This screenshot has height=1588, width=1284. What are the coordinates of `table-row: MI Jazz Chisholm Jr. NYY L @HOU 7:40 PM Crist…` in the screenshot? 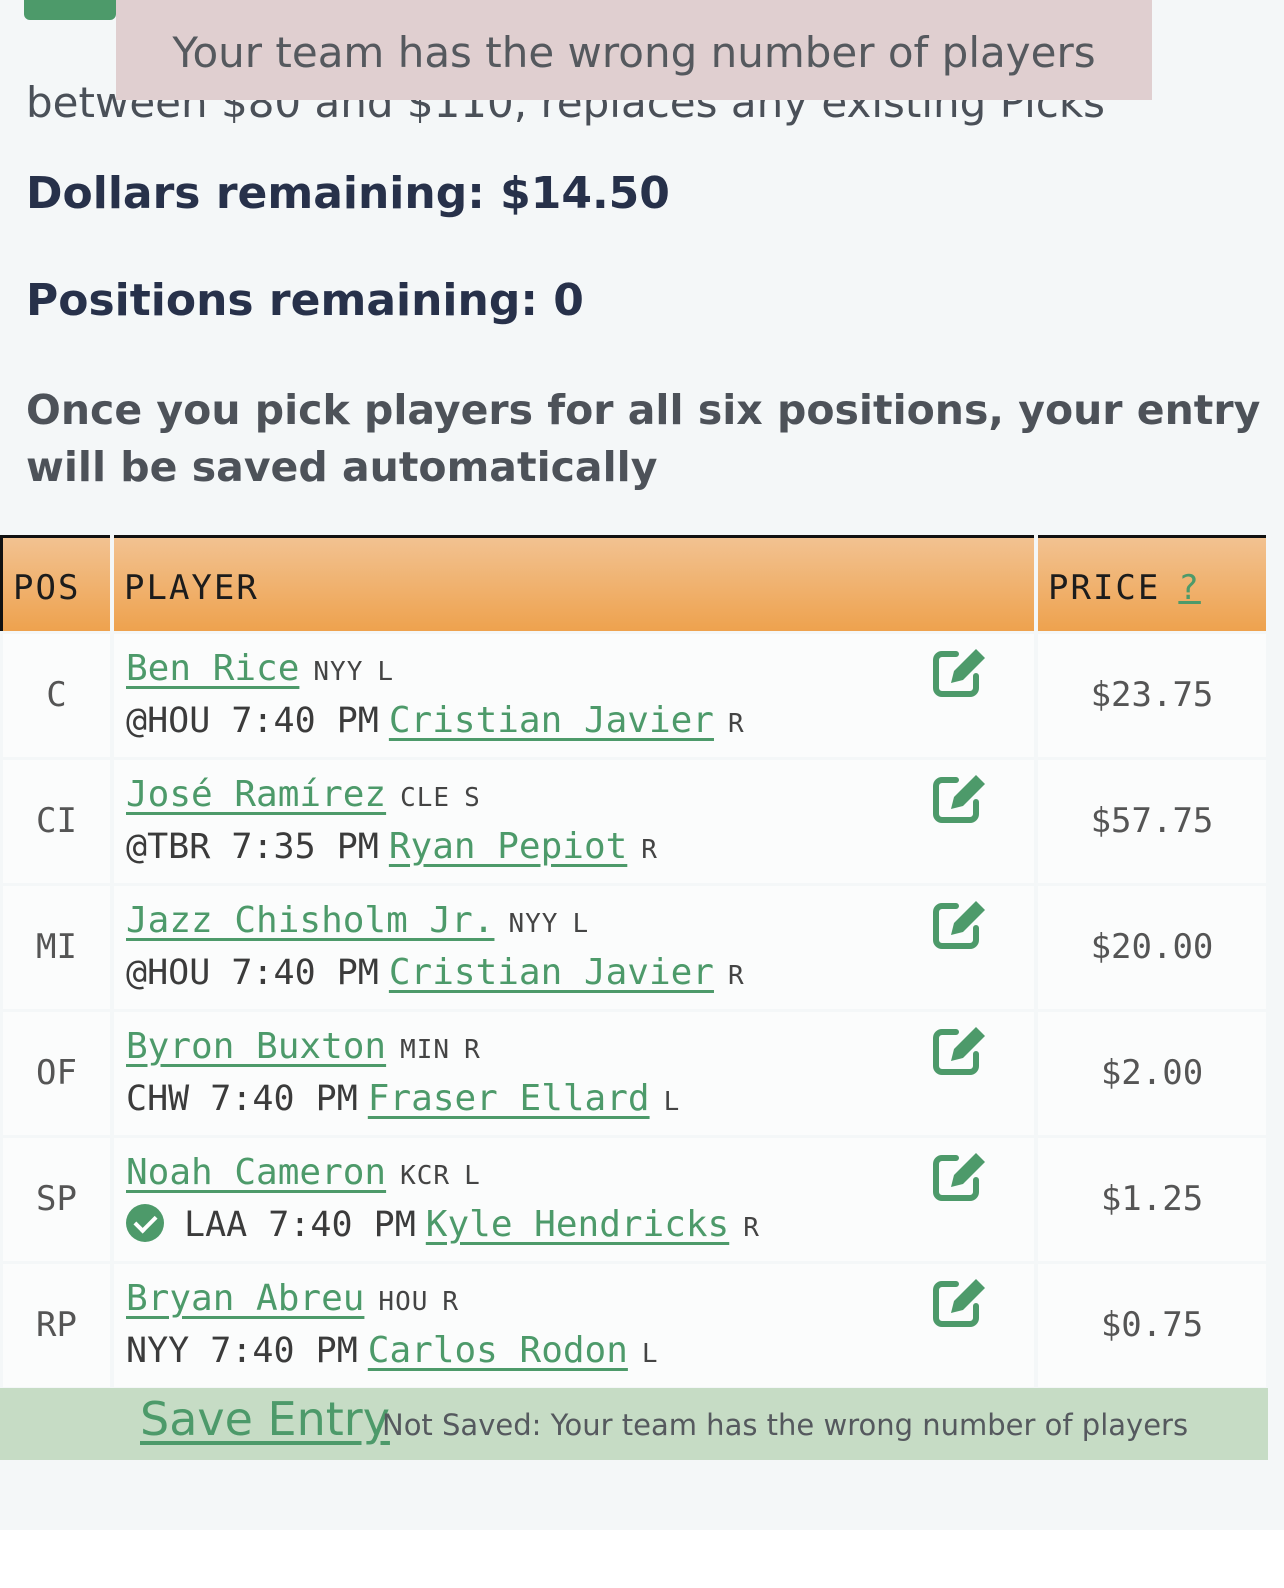 It's located at (634, 949).